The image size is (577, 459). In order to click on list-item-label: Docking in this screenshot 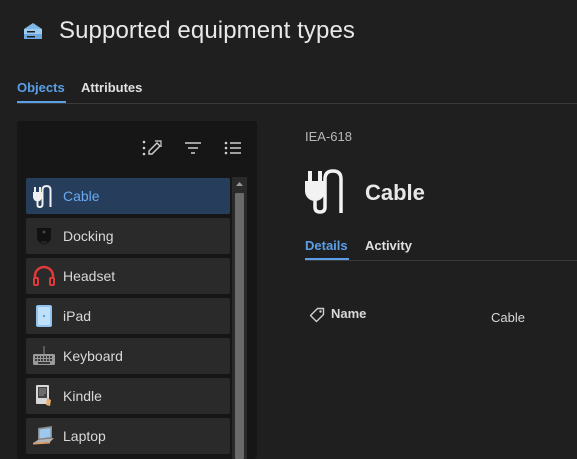, I will do `click(88, 236)`.